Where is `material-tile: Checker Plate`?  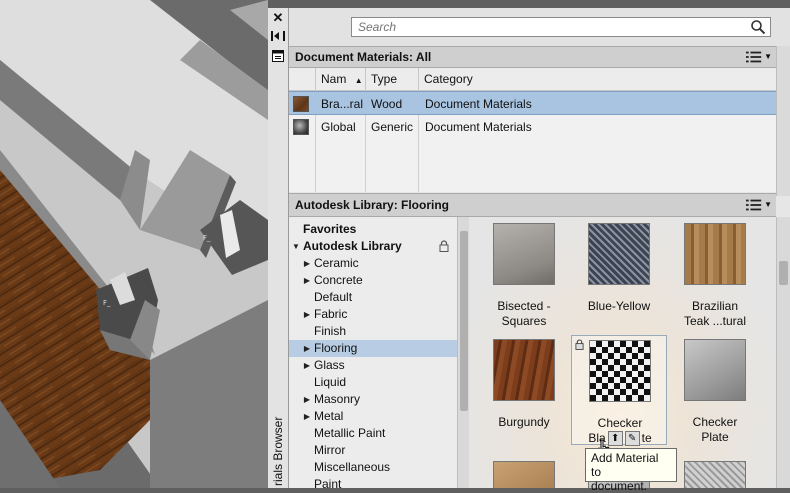 material-tile: Checker Plate is located at coordinates (715, 390).